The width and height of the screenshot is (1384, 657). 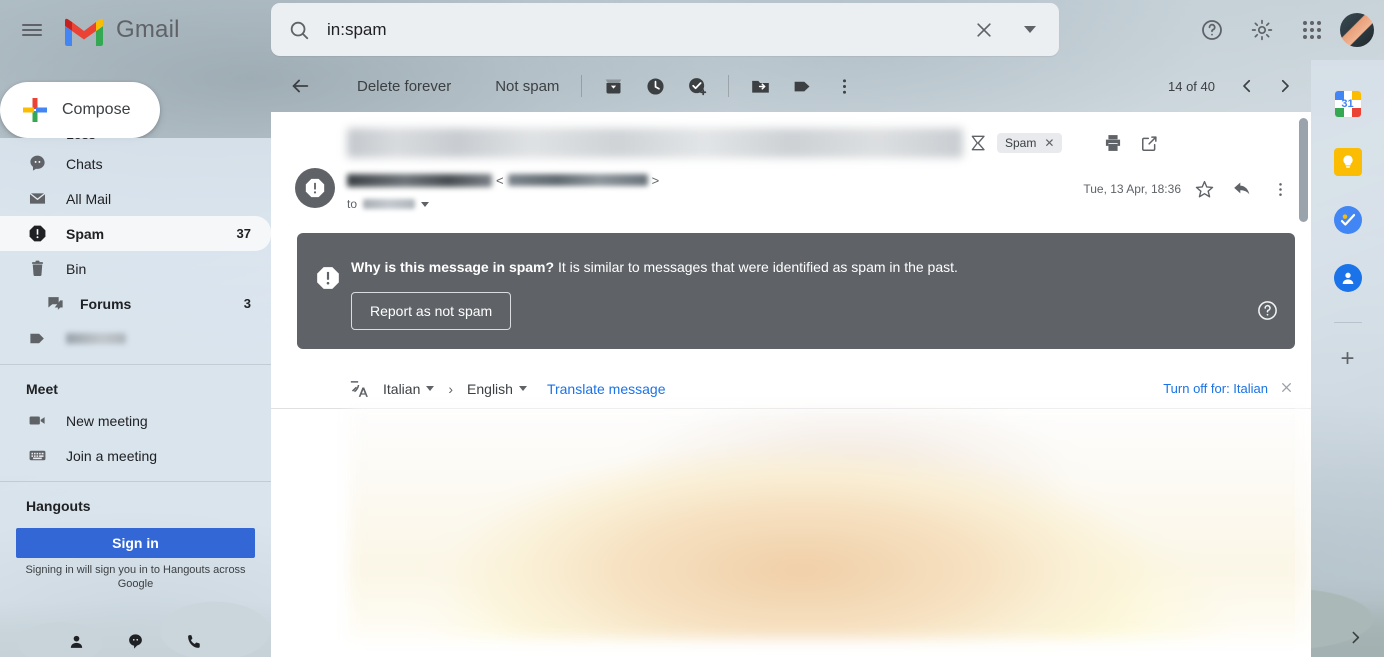 I want to click on sidebar-item-forums: Forums 3, so click(x=135, y=303).